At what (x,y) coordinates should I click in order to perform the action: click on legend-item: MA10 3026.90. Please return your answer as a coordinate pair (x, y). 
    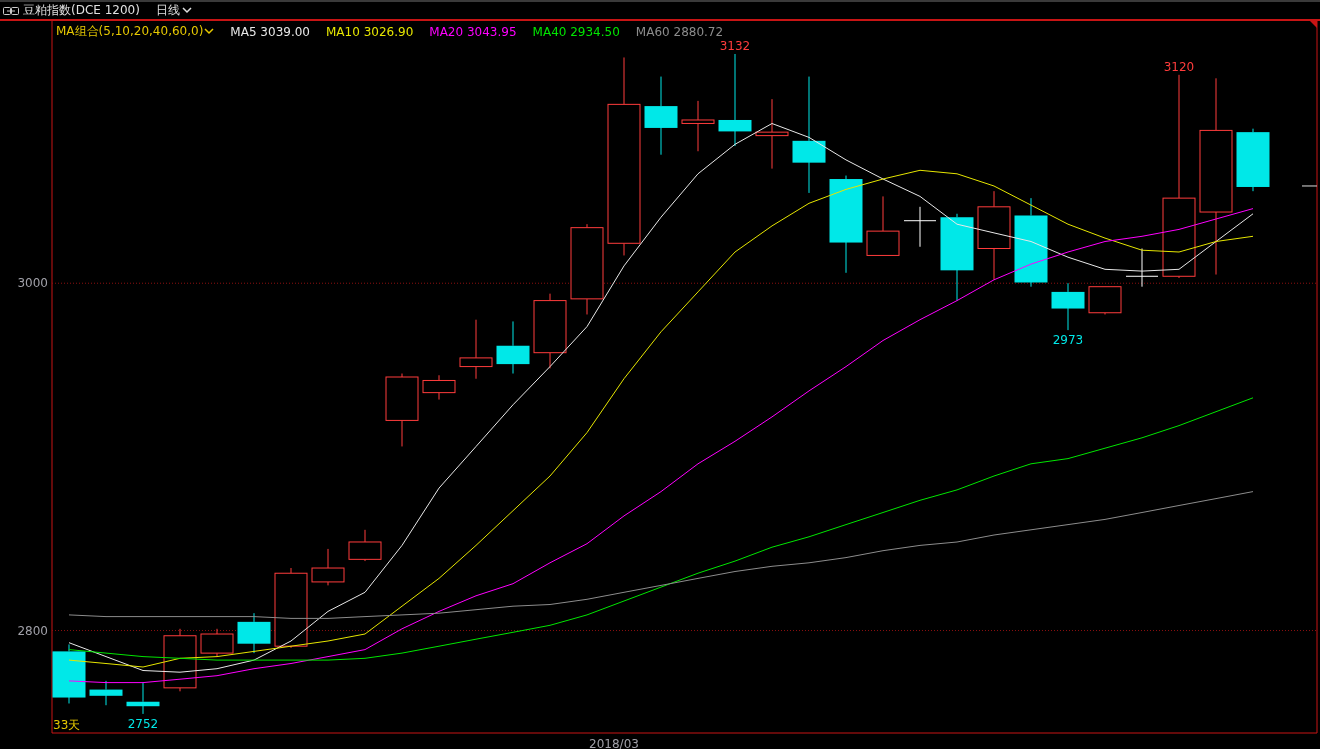
    Looking at the image, I should click on (370, 31).